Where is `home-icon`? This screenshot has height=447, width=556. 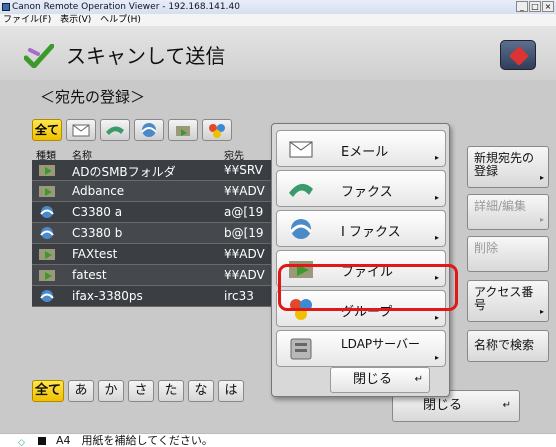 home-icon is located at coordinates (519, 56).